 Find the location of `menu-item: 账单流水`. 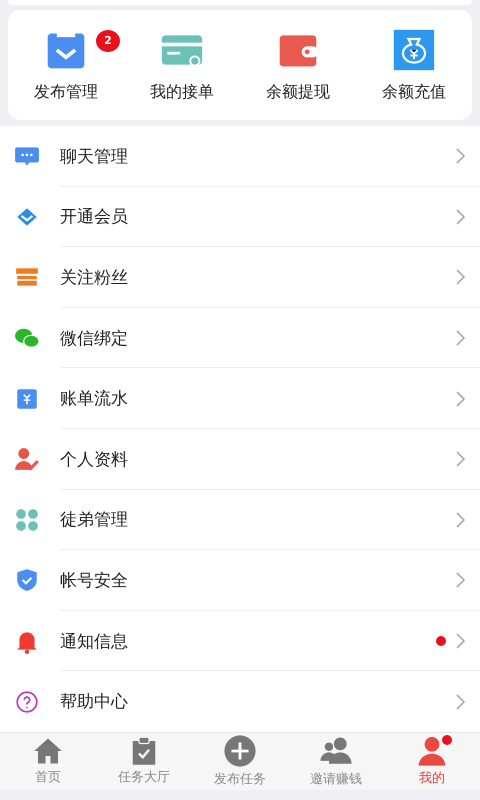

menu-item: 账单流水 is located at coordinates (240, 398).